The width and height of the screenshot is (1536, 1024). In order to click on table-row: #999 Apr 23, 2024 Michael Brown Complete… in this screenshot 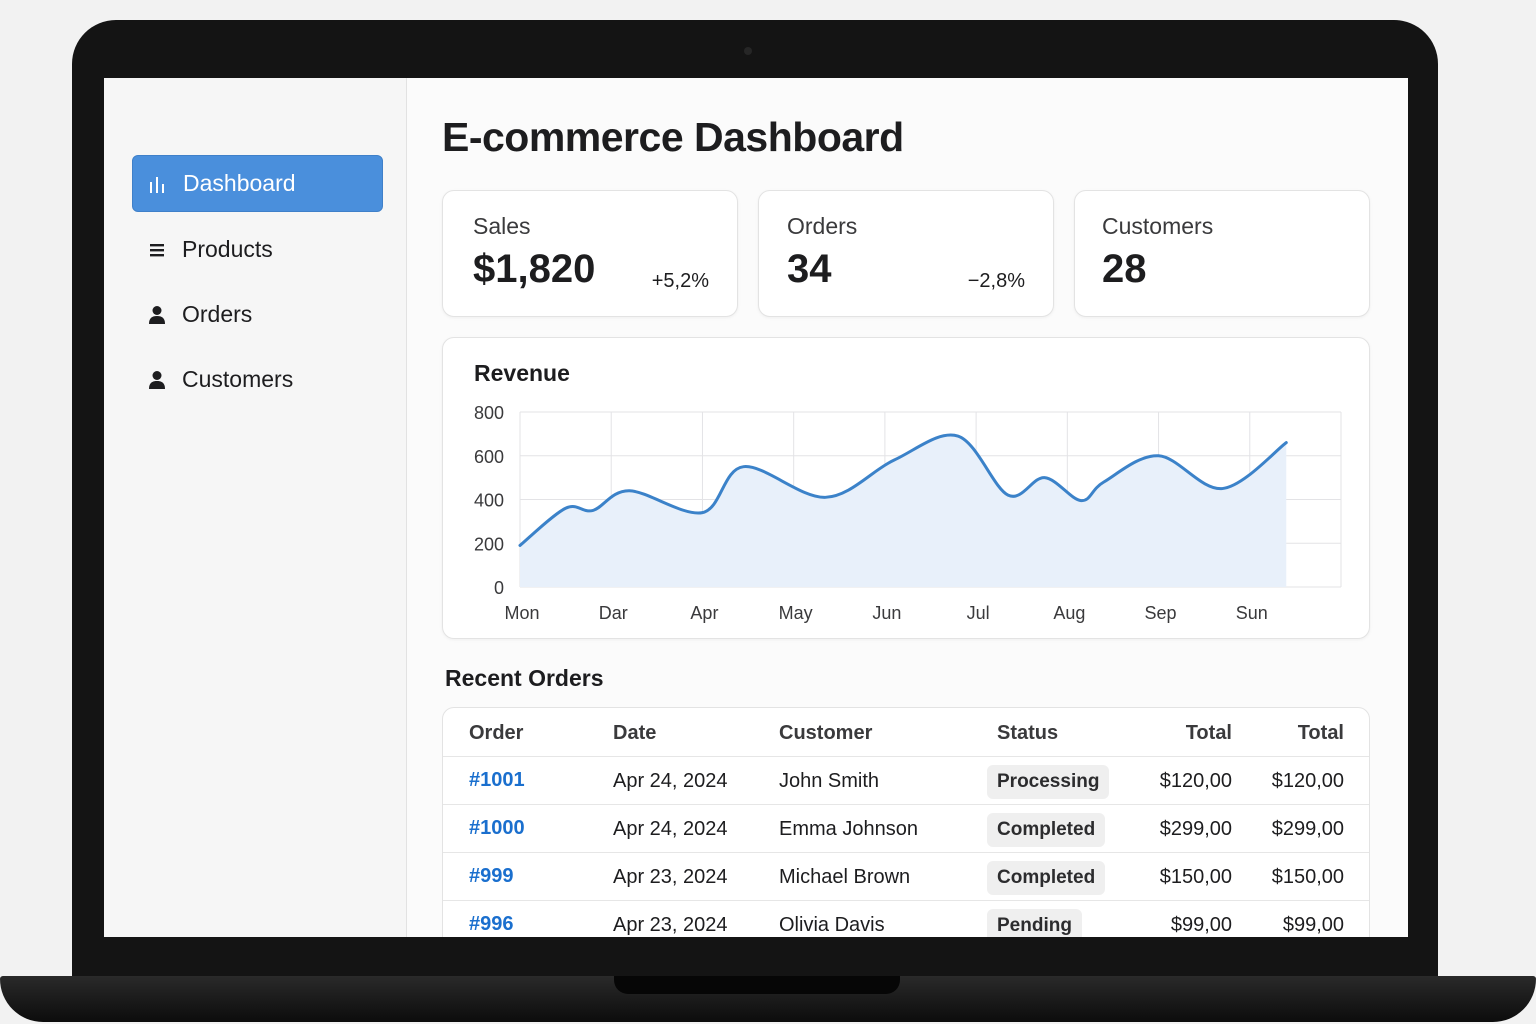, I will do `click(906, 876)`.